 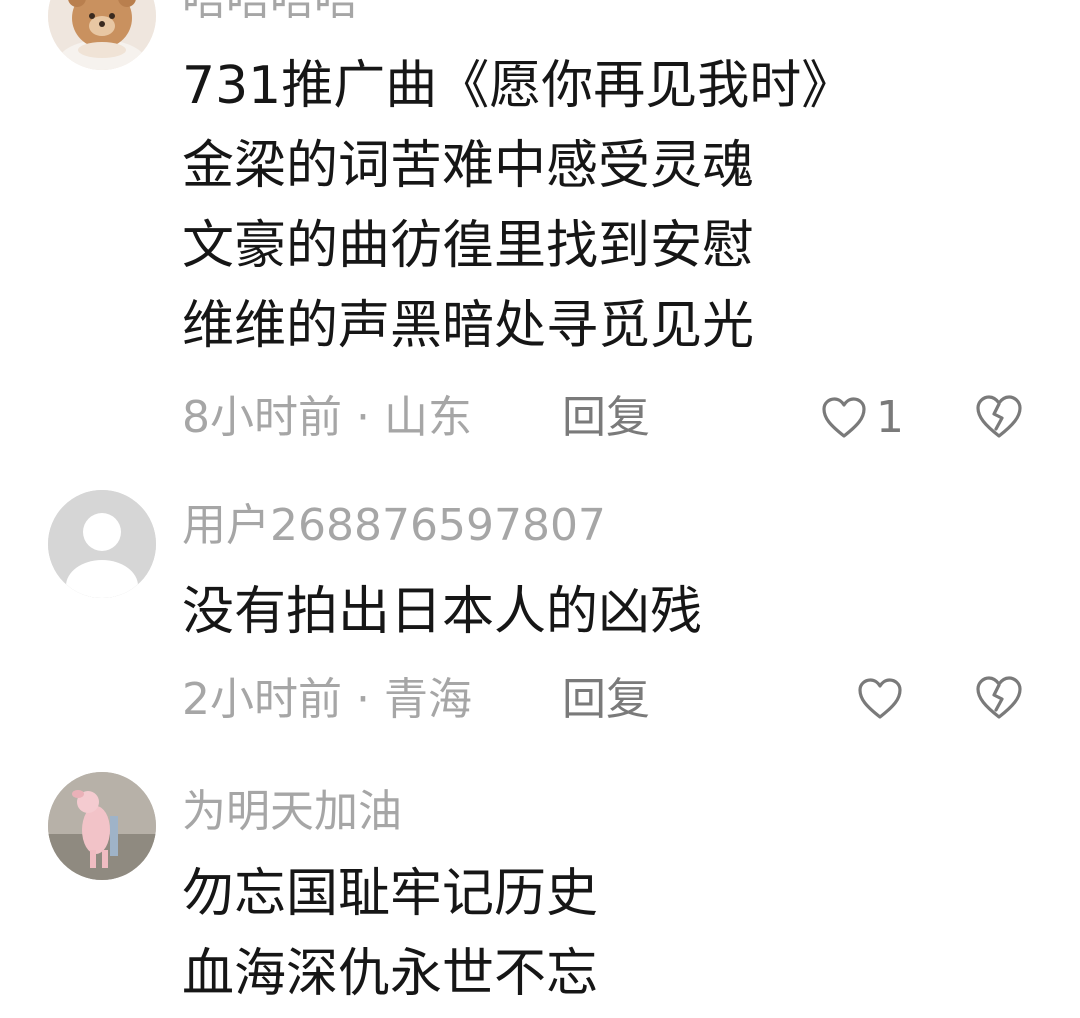 What do you see at coordinates (468, 246) in the screenshot?
I see `comment-line: 文豪的曲彷徨里找到安慰` at bounding box center [468, 246].